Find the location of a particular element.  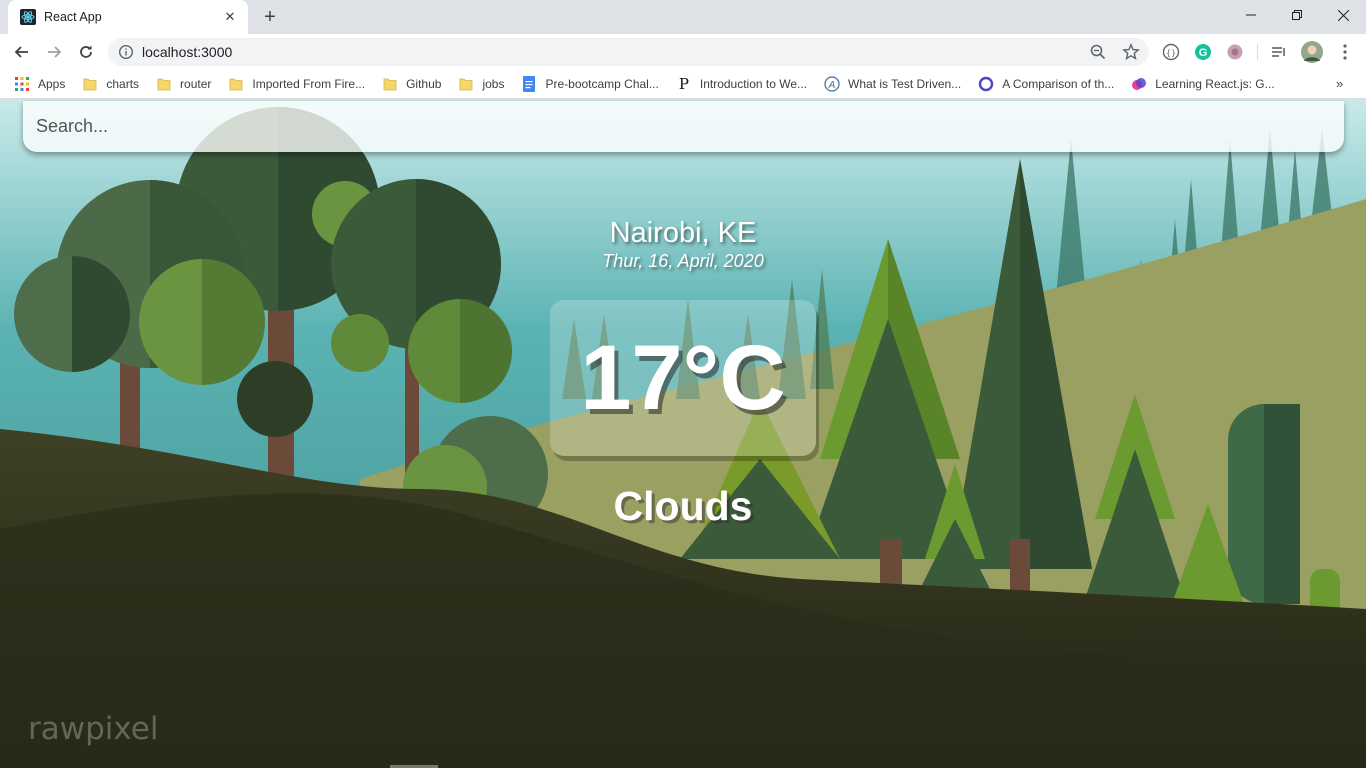

extension-avatar-icon is located at coordinates (1235, 52).